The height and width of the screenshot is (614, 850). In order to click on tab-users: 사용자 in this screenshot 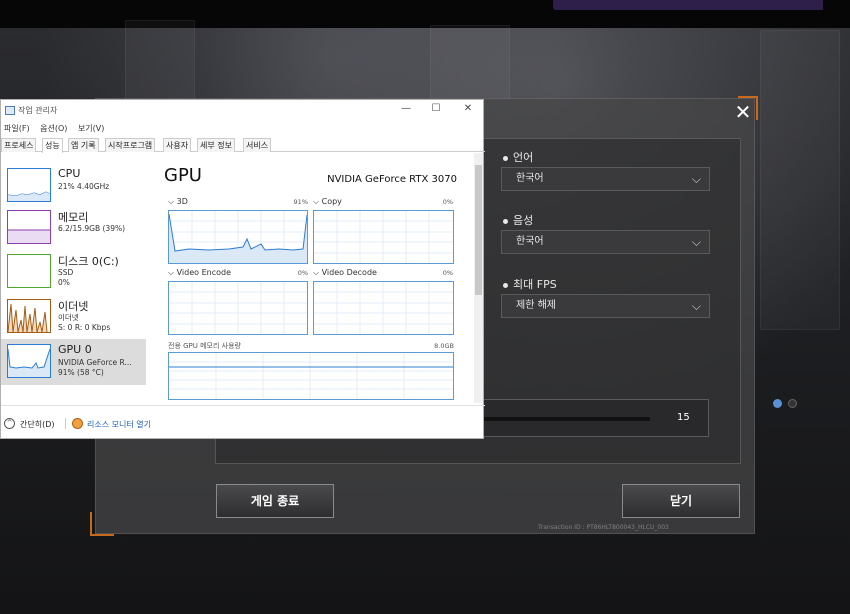, I will do `click(177, 145)`.